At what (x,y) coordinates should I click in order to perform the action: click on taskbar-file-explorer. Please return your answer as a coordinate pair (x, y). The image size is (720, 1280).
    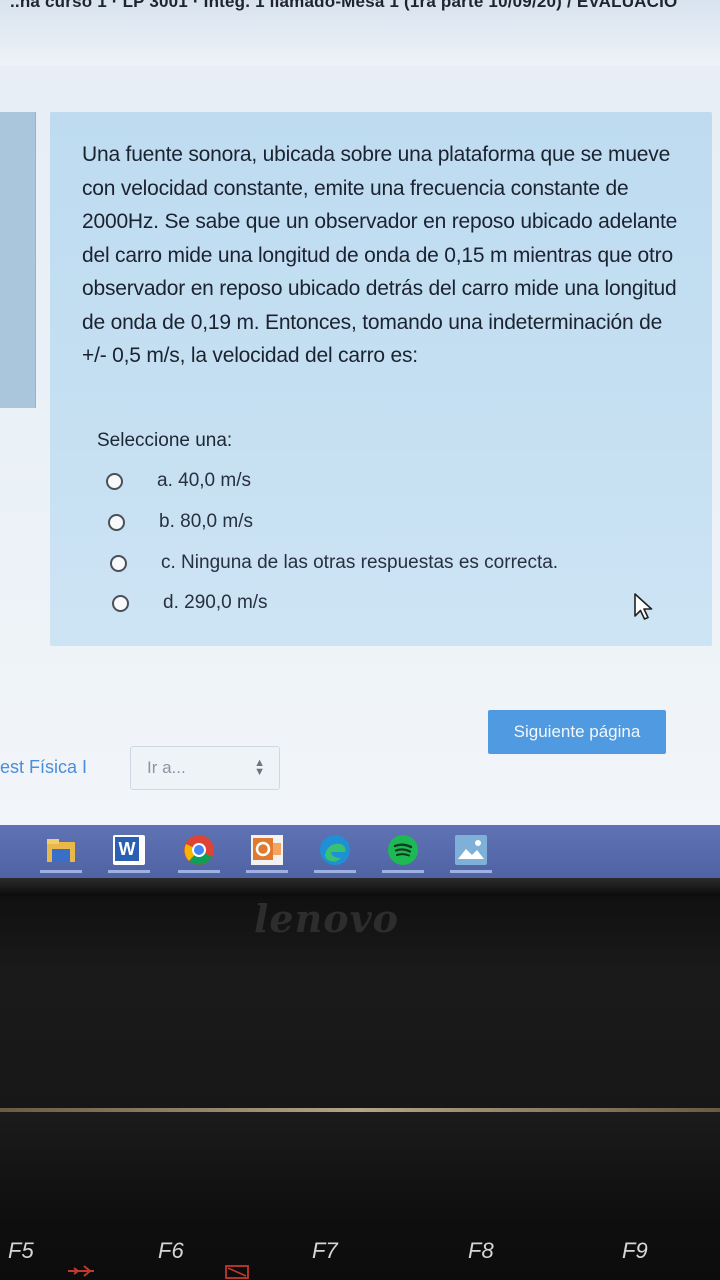
    Looking at the image, I should click on (61, 853).